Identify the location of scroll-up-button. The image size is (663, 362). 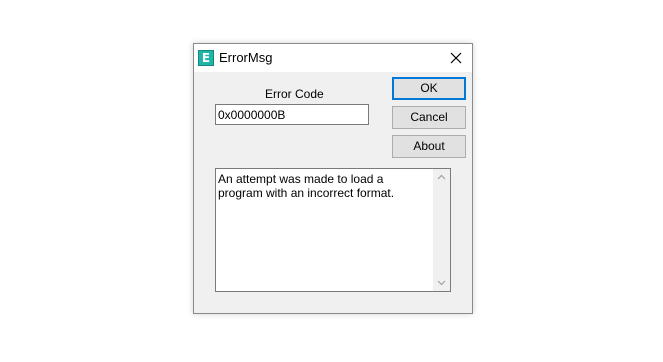
(441, 177).